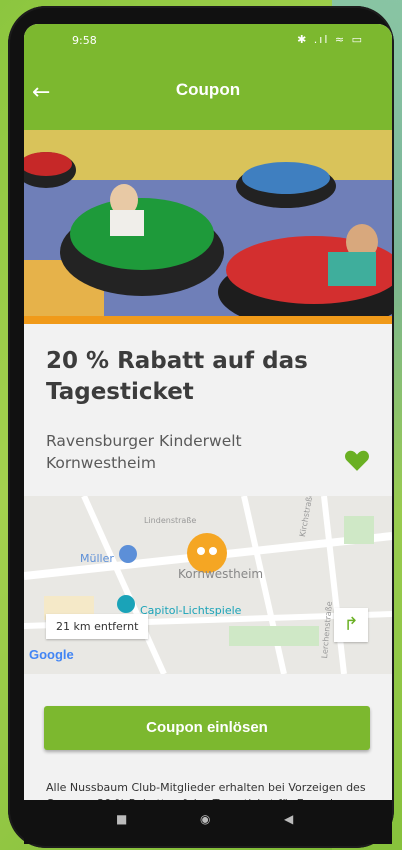 The image size is (402, 850). Describe the element at coordinates (121, 819) in the screenshot. I see `recent-apps-icon: ■` at that location.